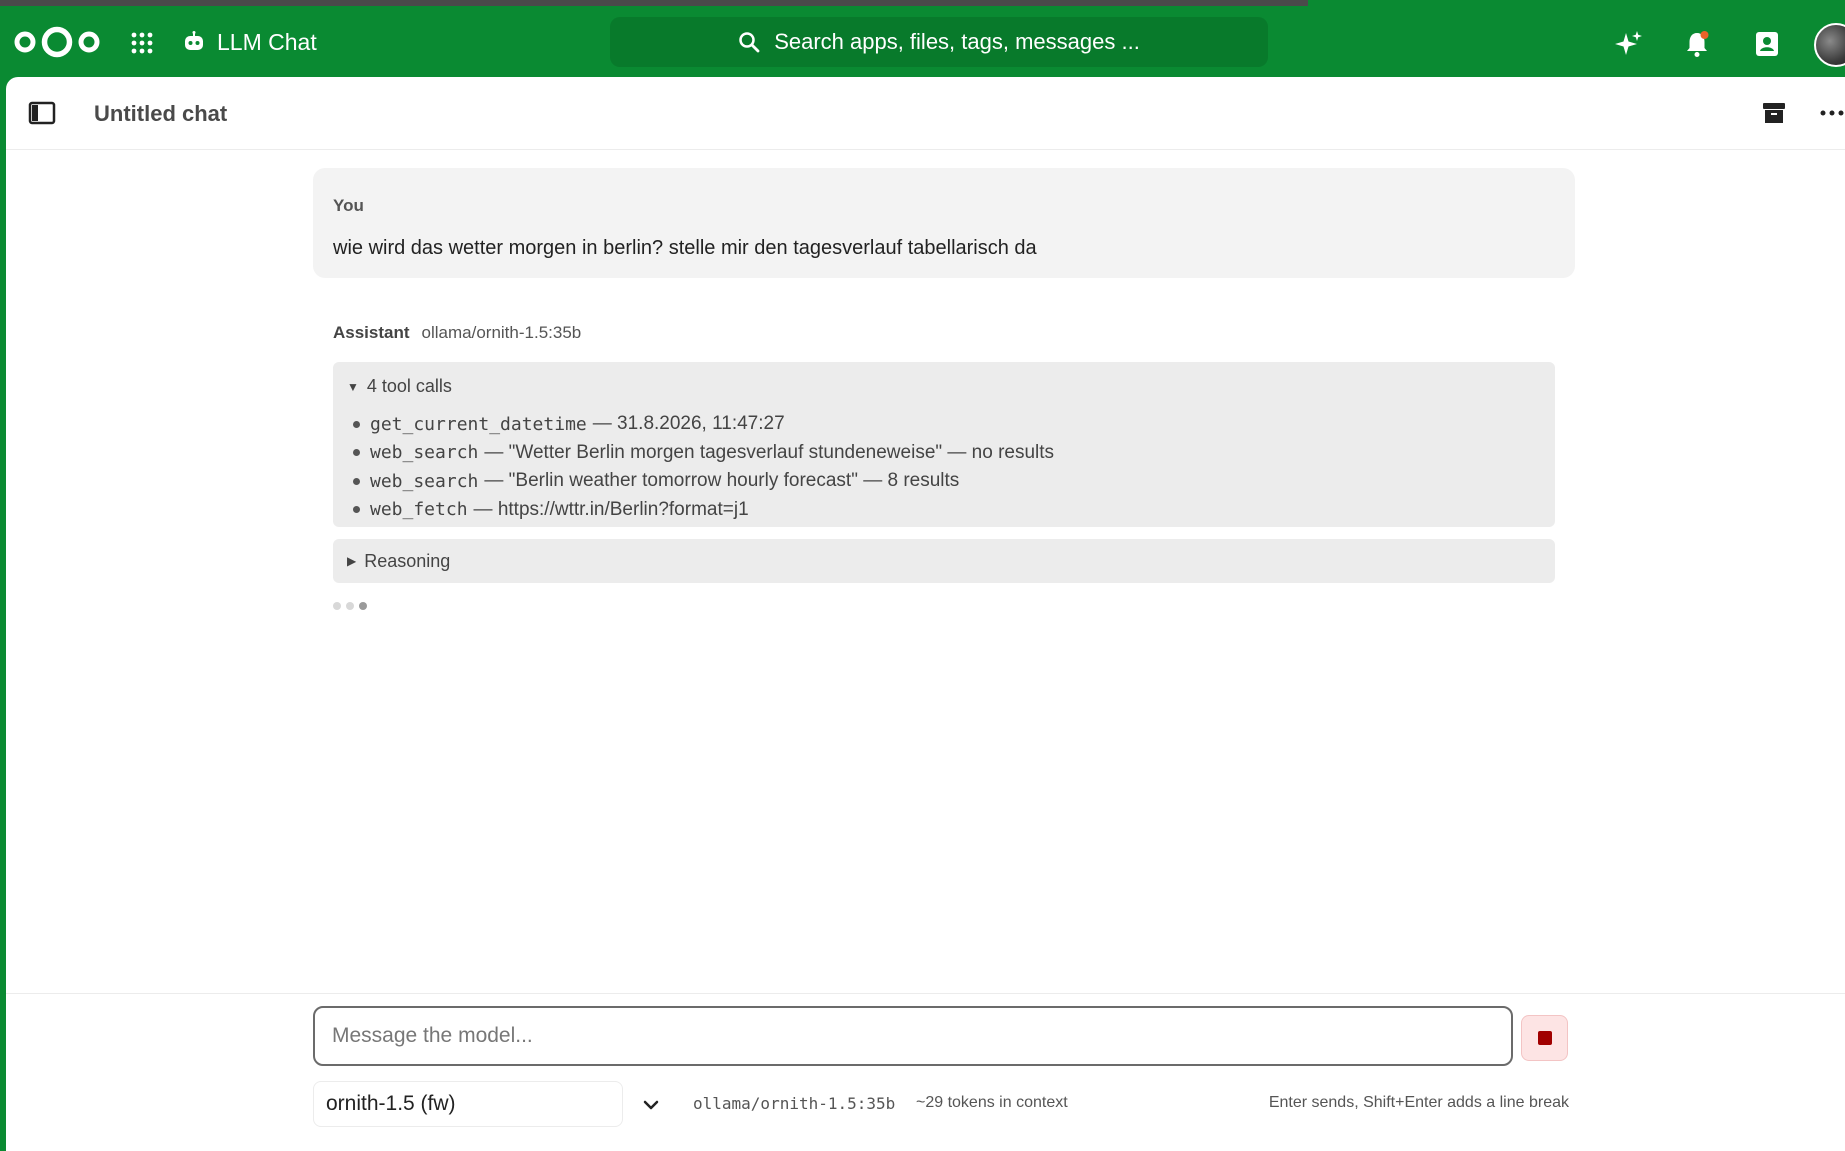 This screenshot has height=1151, width=1845. I want to click on stop-button, so click(1544, 1038).